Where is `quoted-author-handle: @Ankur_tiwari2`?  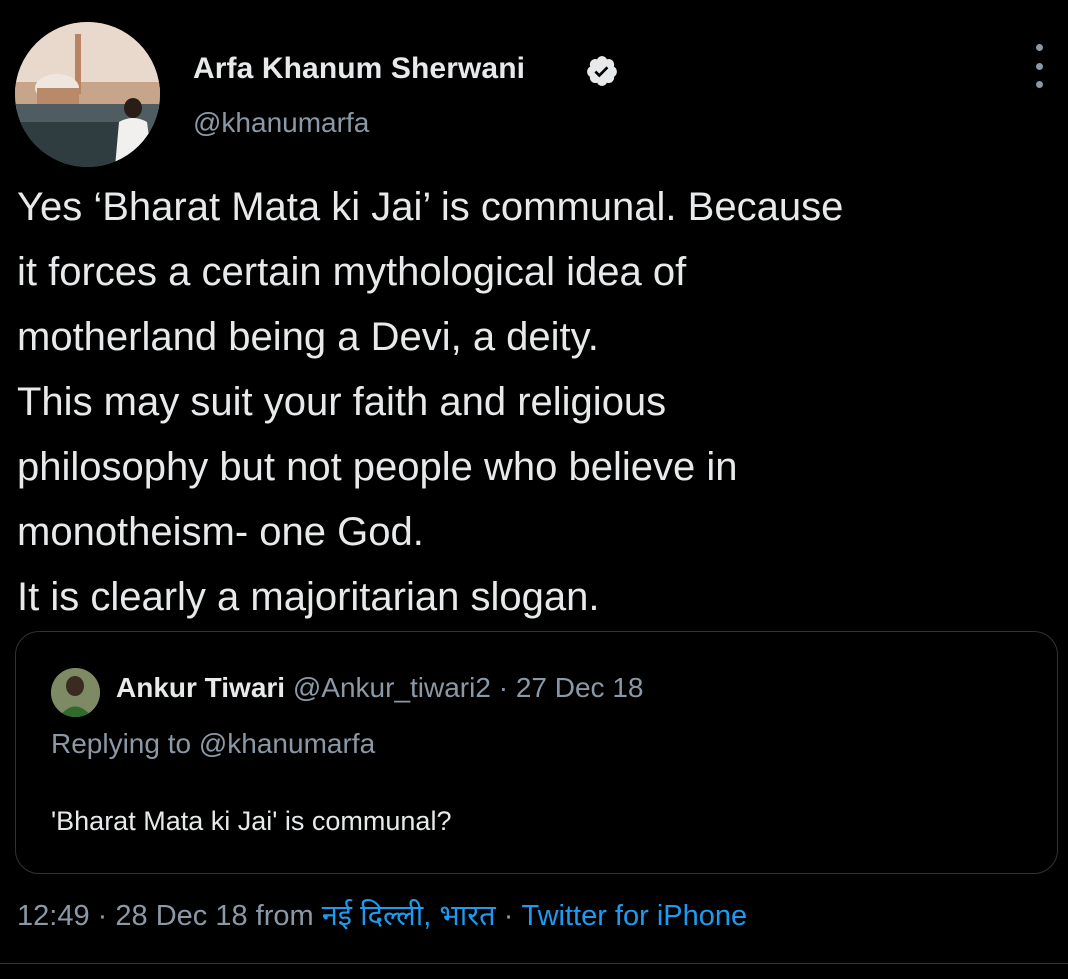
quoted-author-handle: @Ankur_tiwari2 is located at coordinates (392, 687).